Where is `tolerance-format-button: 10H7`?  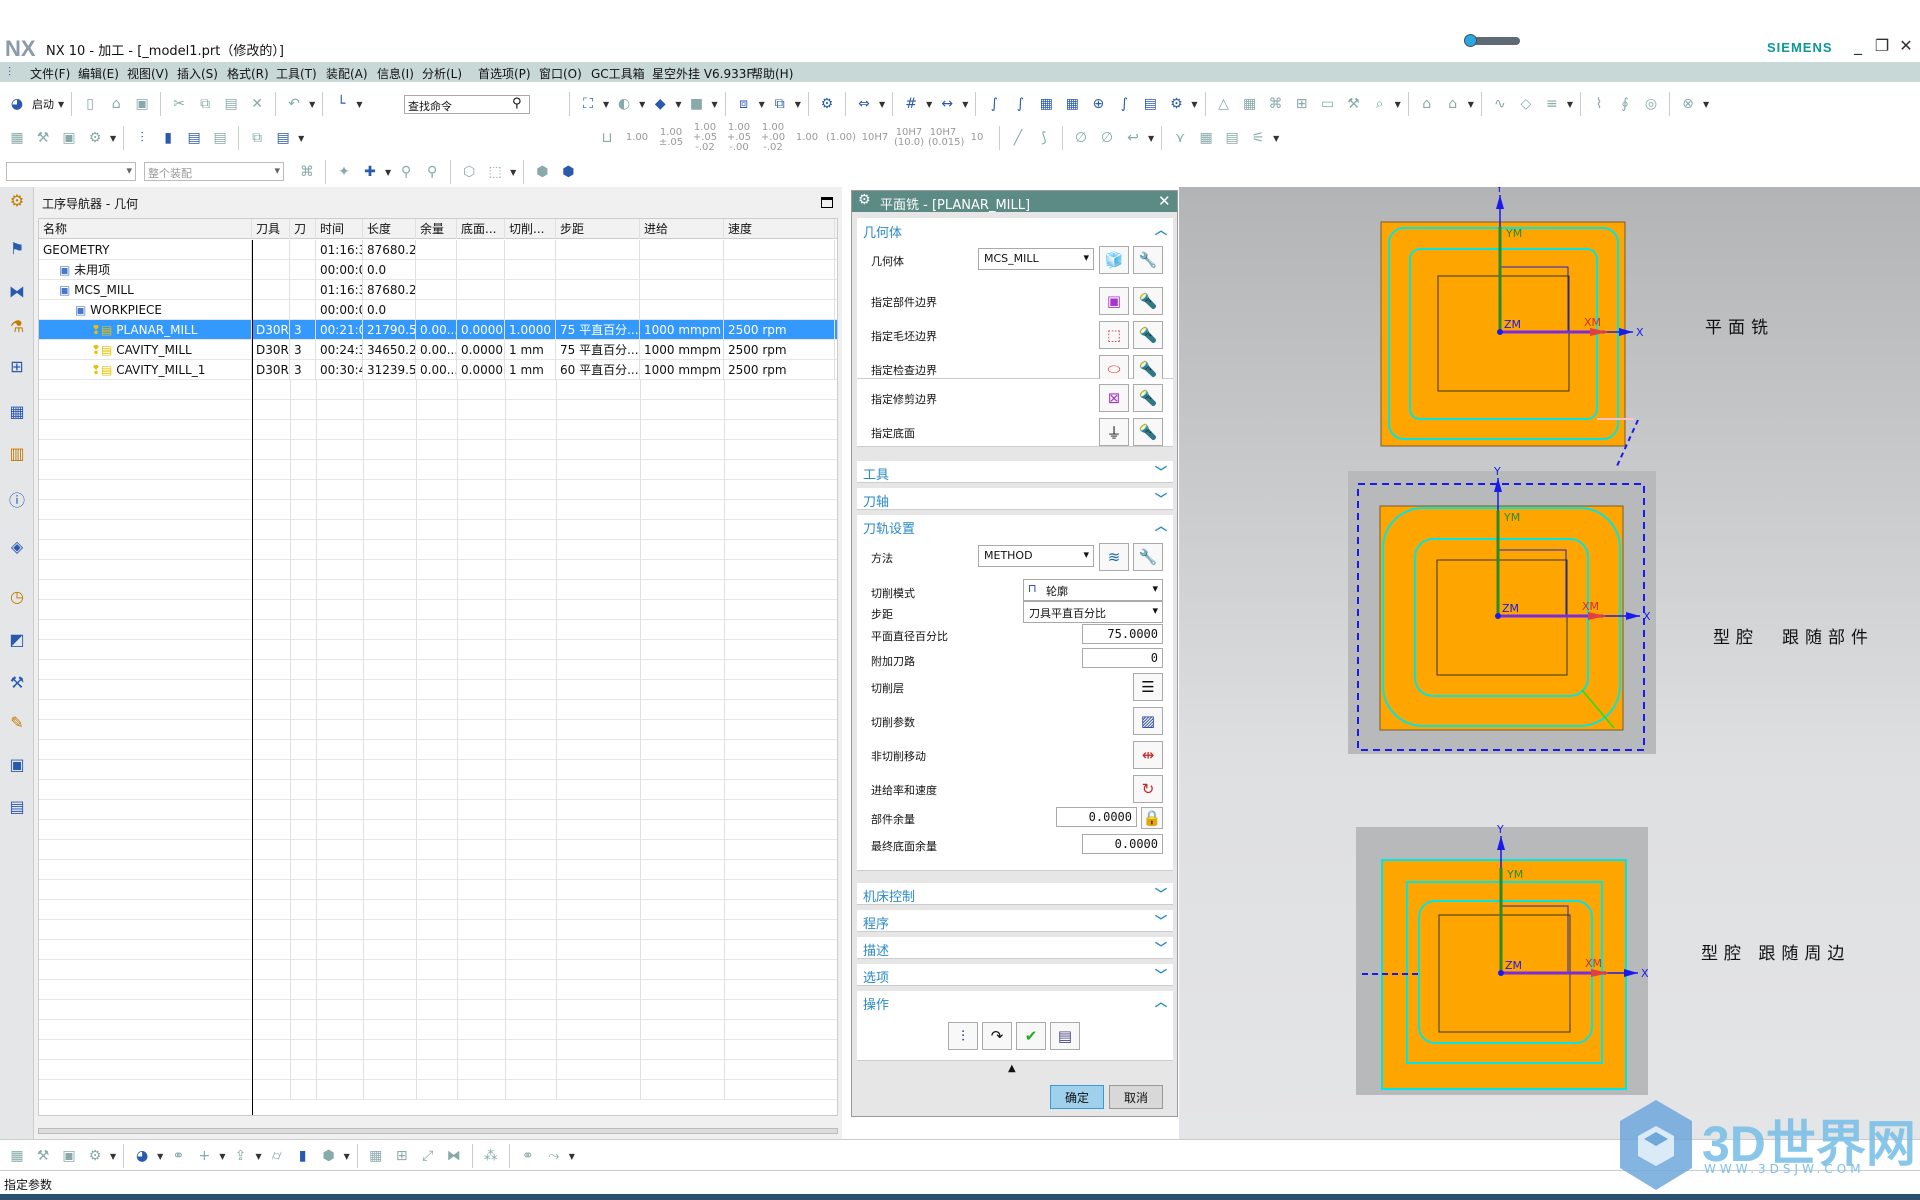
tolerance-format-button: 10H7 is located at coordinates (875, 138).